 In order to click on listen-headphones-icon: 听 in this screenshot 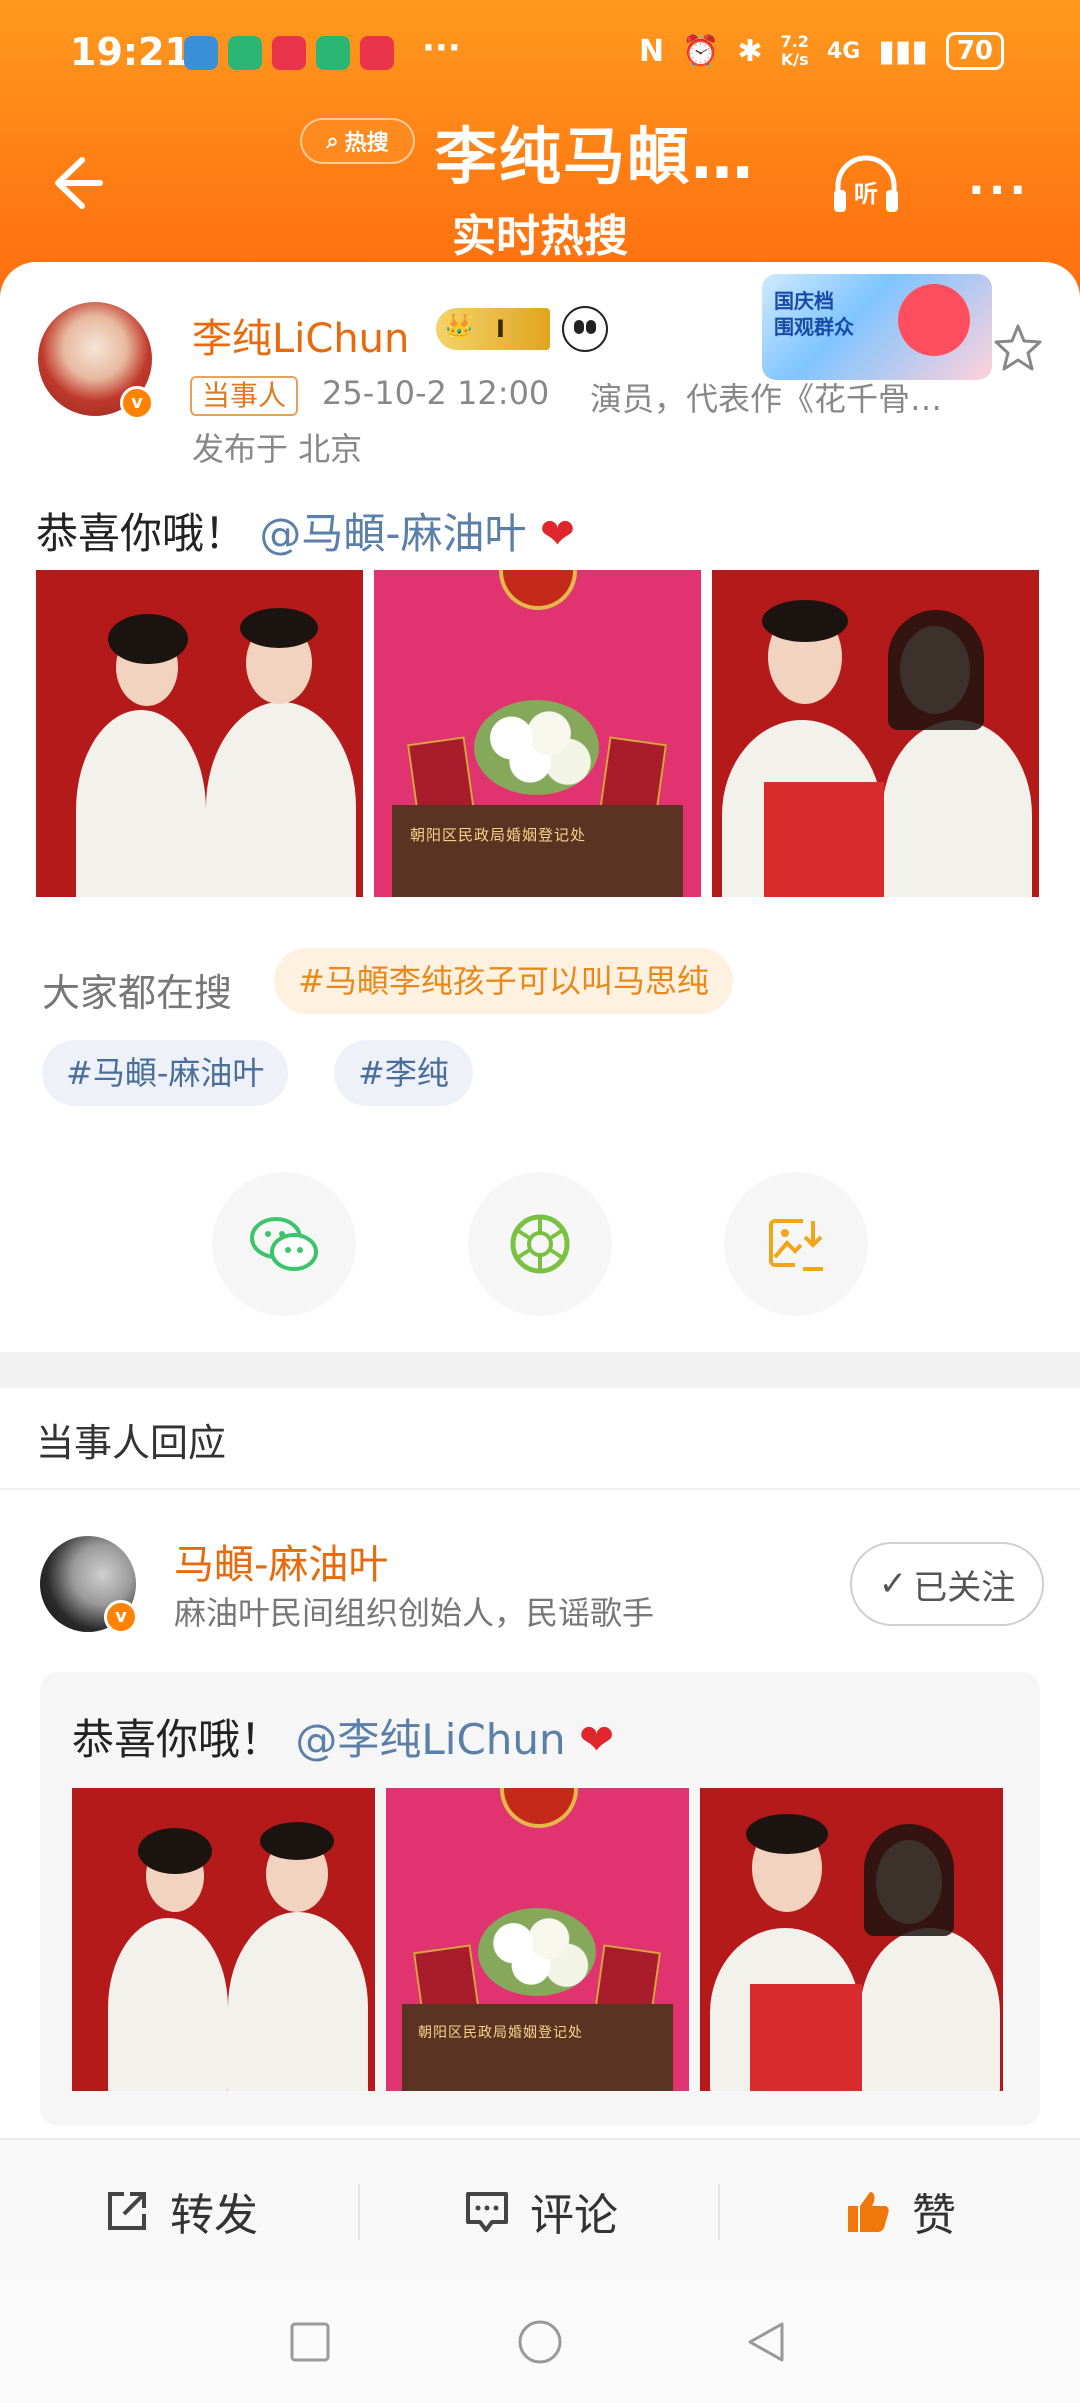, I will do `click(866, 185)`.